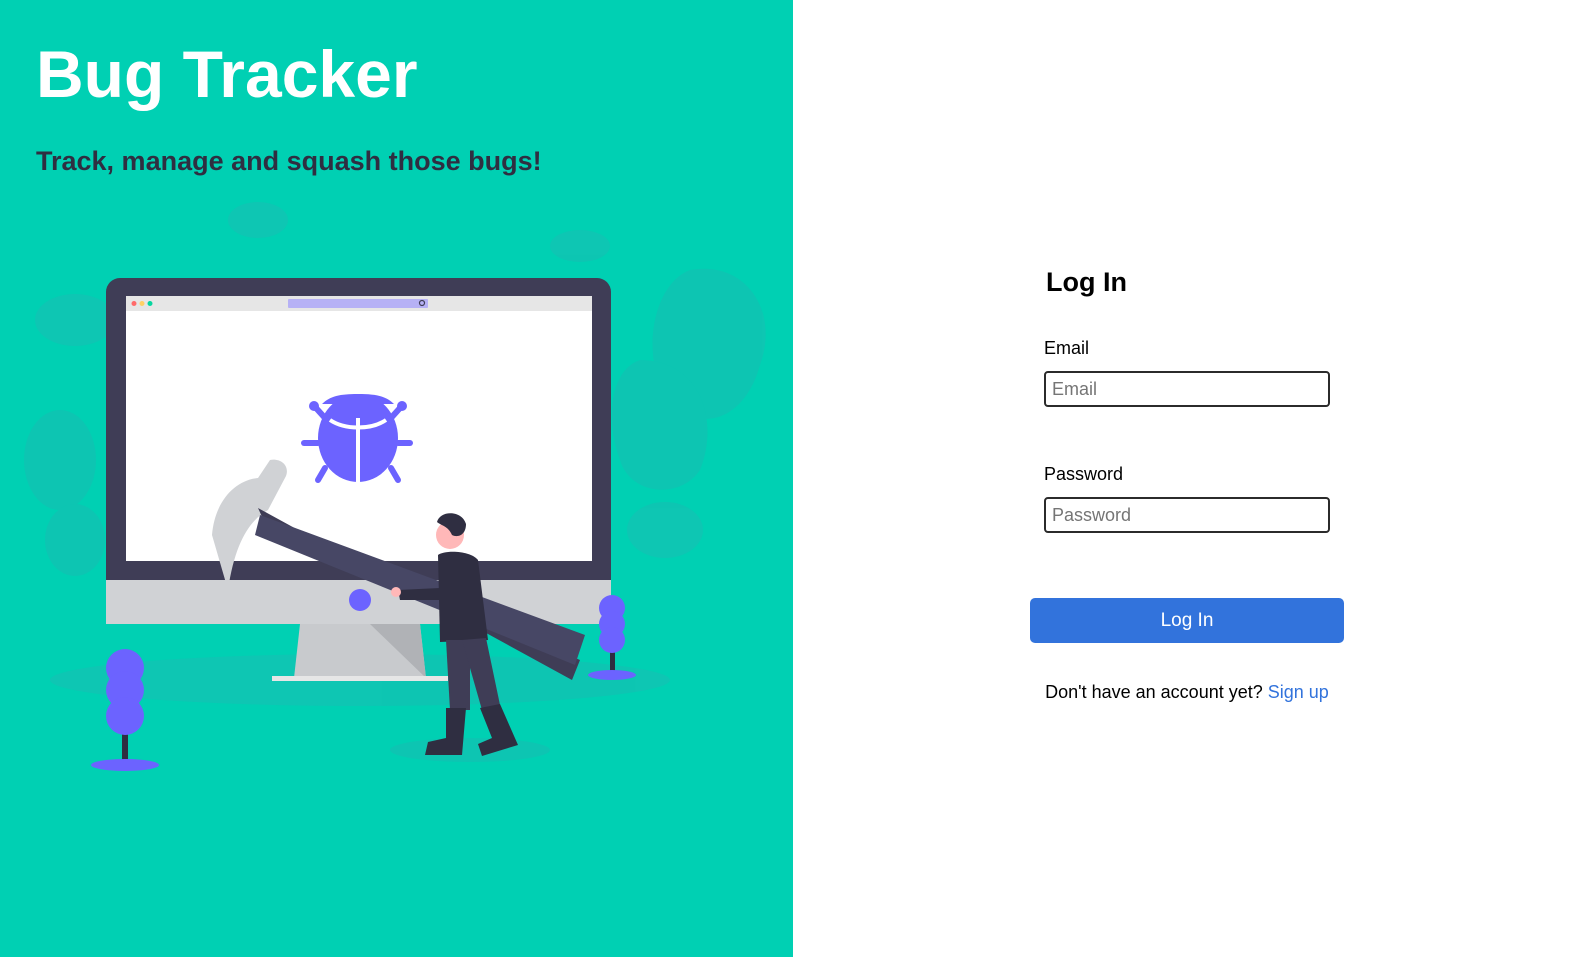 This screenshot has width=1577, height=957. Describe the element at coordinates (1187, 515) in the screenshot. I see `password-field` at that location.